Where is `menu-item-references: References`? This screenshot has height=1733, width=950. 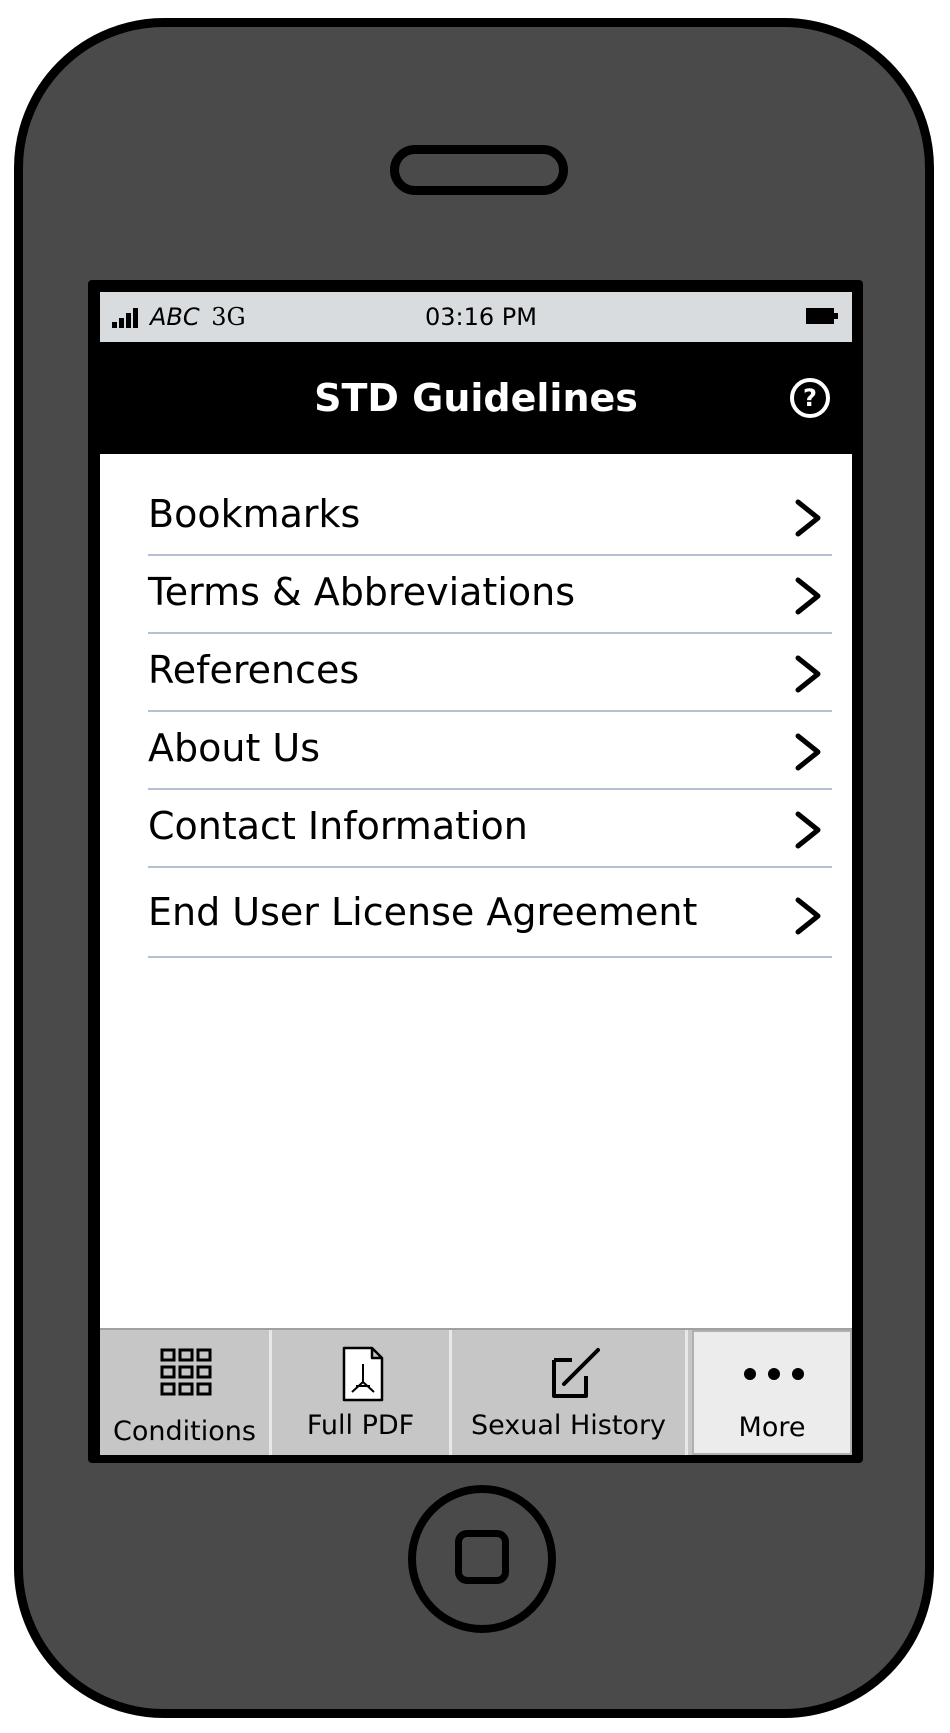 menu-item-references: References is located at coordinates (490, 673).